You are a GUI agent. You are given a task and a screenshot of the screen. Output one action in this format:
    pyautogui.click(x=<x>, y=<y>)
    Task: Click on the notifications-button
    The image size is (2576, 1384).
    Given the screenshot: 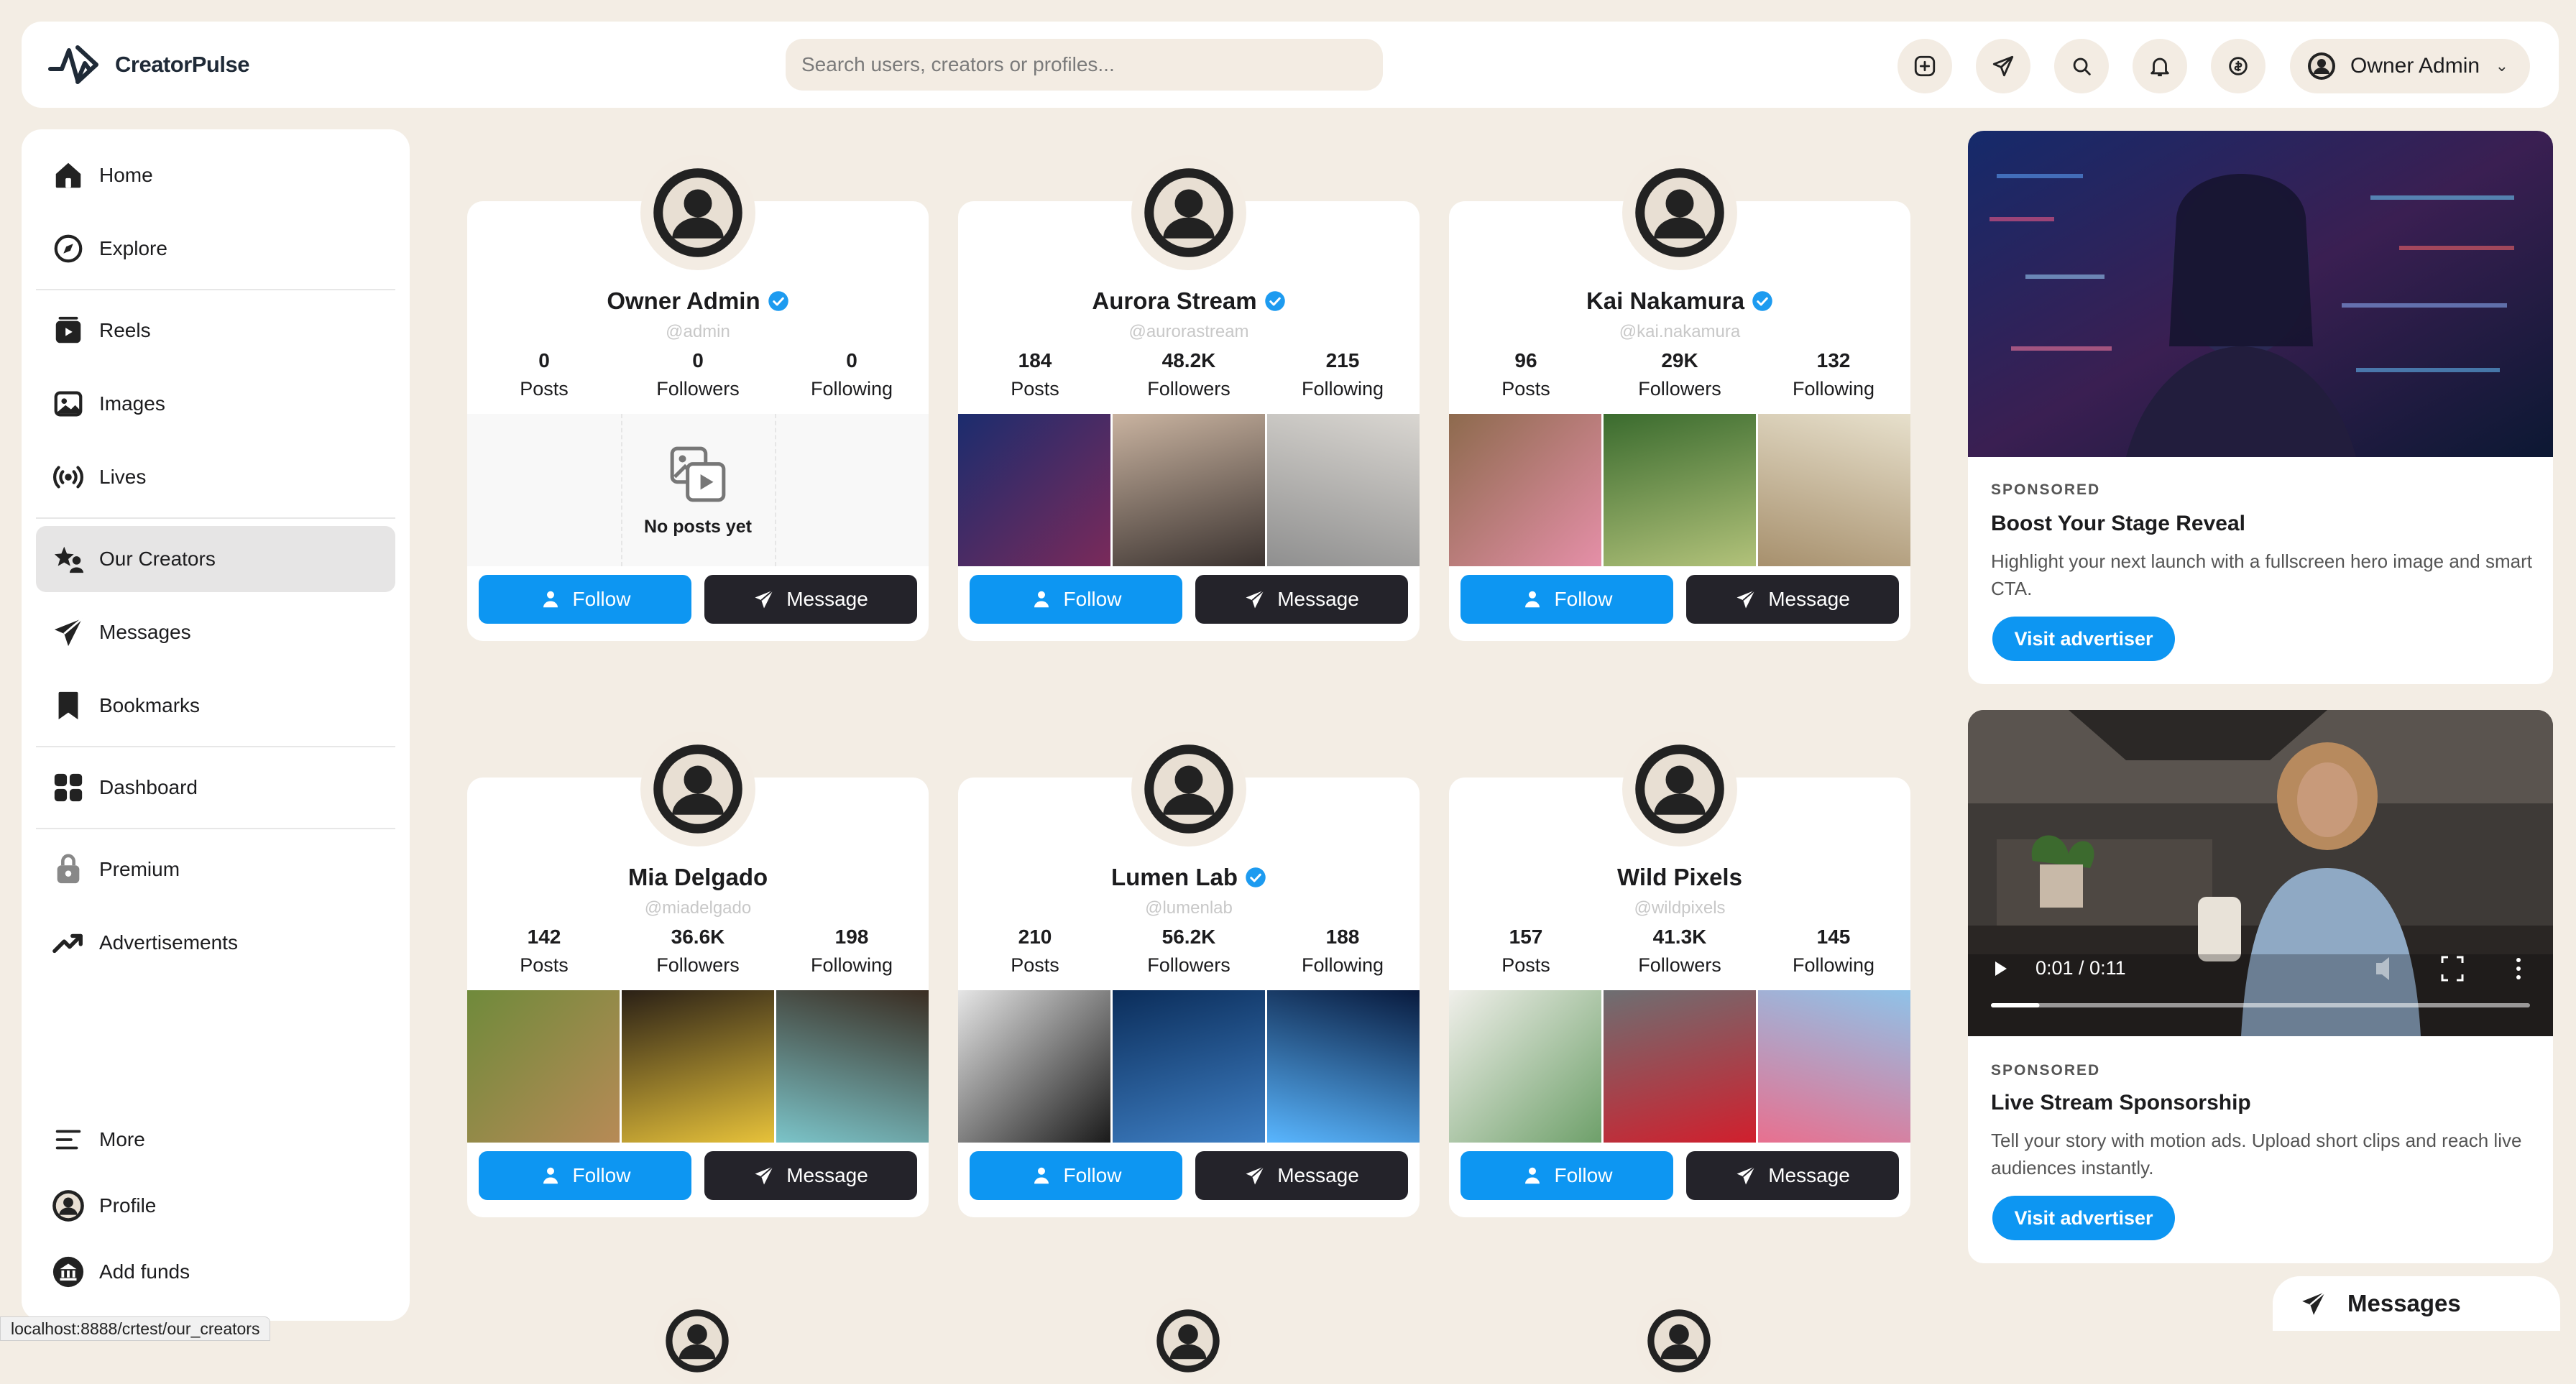 What is the action you would take?
    pyautogui.click(x=2160, y=66)
    